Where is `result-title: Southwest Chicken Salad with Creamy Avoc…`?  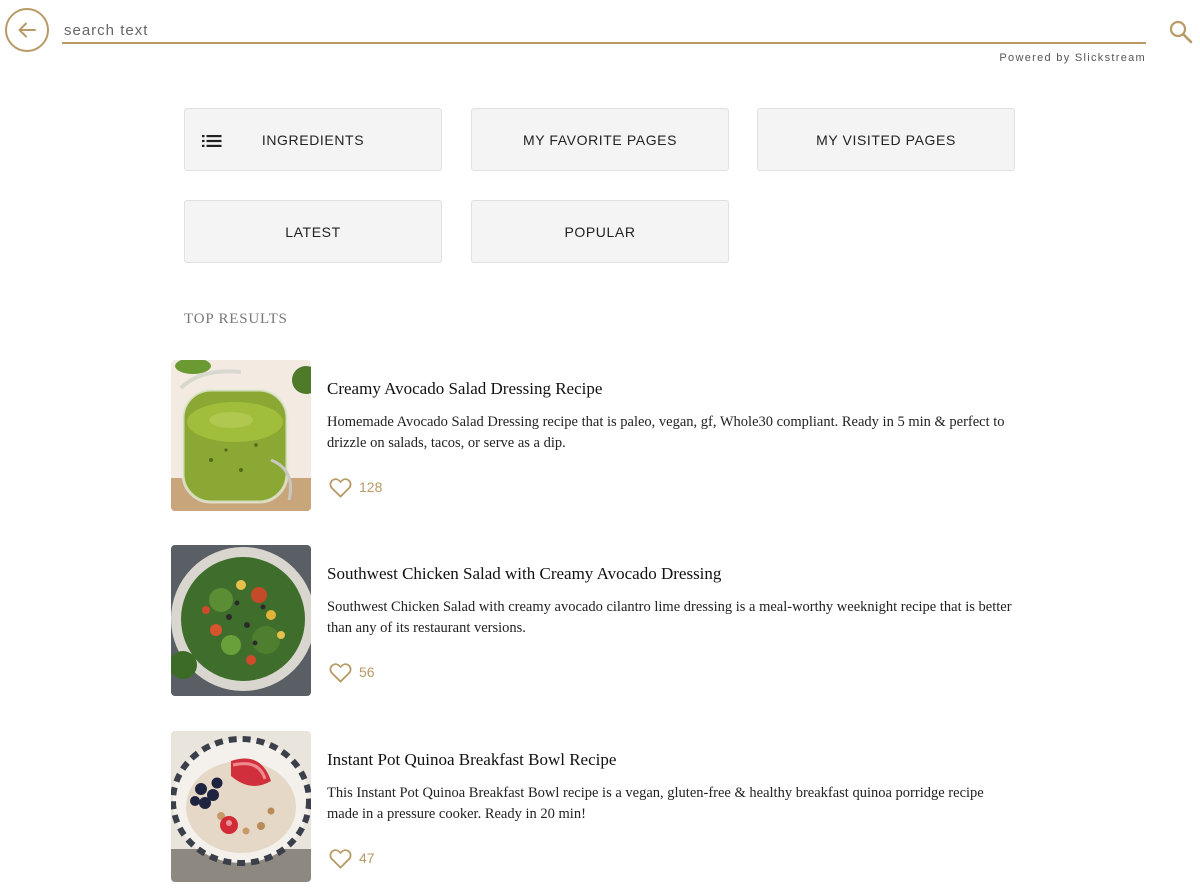
result-title: Southwest Chicken Salad with Creamy Avoc… is located at coordinates (524, 574).